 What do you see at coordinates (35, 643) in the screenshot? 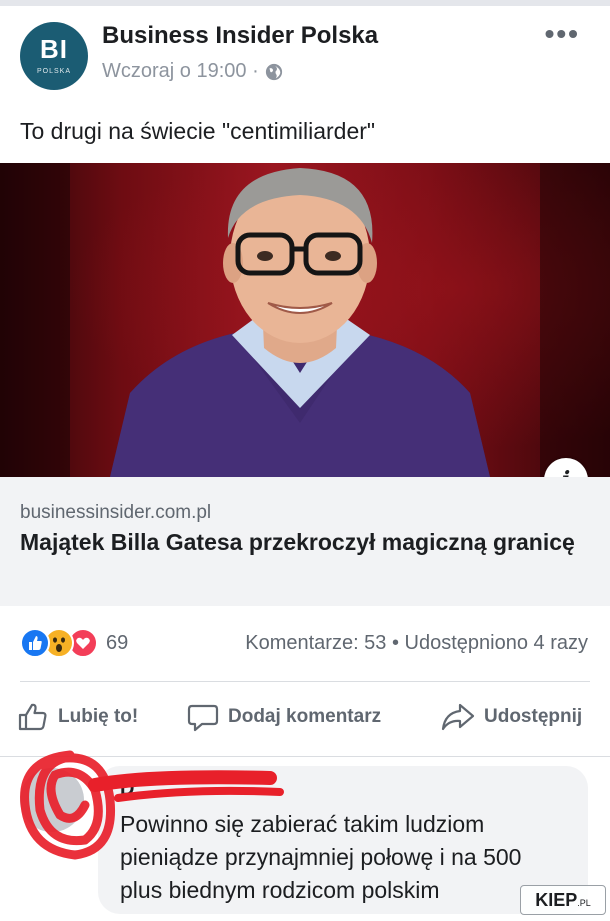
I see `like-reaction-icon` at bounding box center [35, 643].